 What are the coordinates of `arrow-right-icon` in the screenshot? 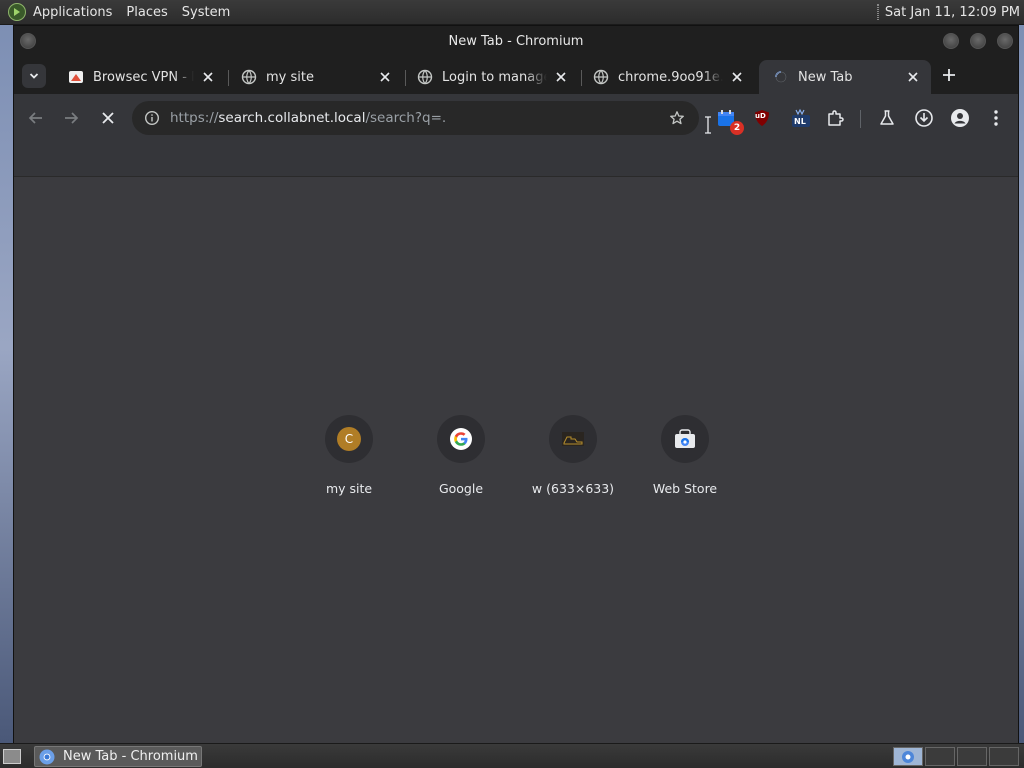 It's located at (72, 118).